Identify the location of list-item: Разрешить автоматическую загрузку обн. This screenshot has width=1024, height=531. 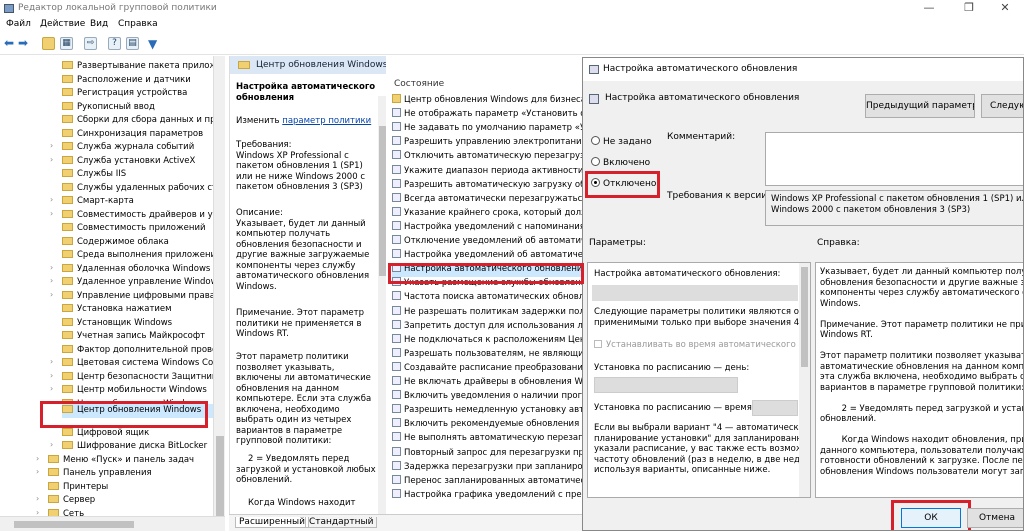
(488, 185).